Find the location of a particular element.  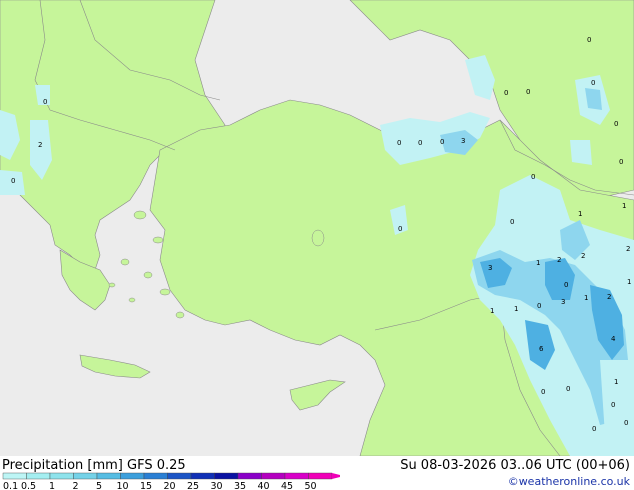

colorbar-tick-label: 15 is located at coordinates (146, 485).